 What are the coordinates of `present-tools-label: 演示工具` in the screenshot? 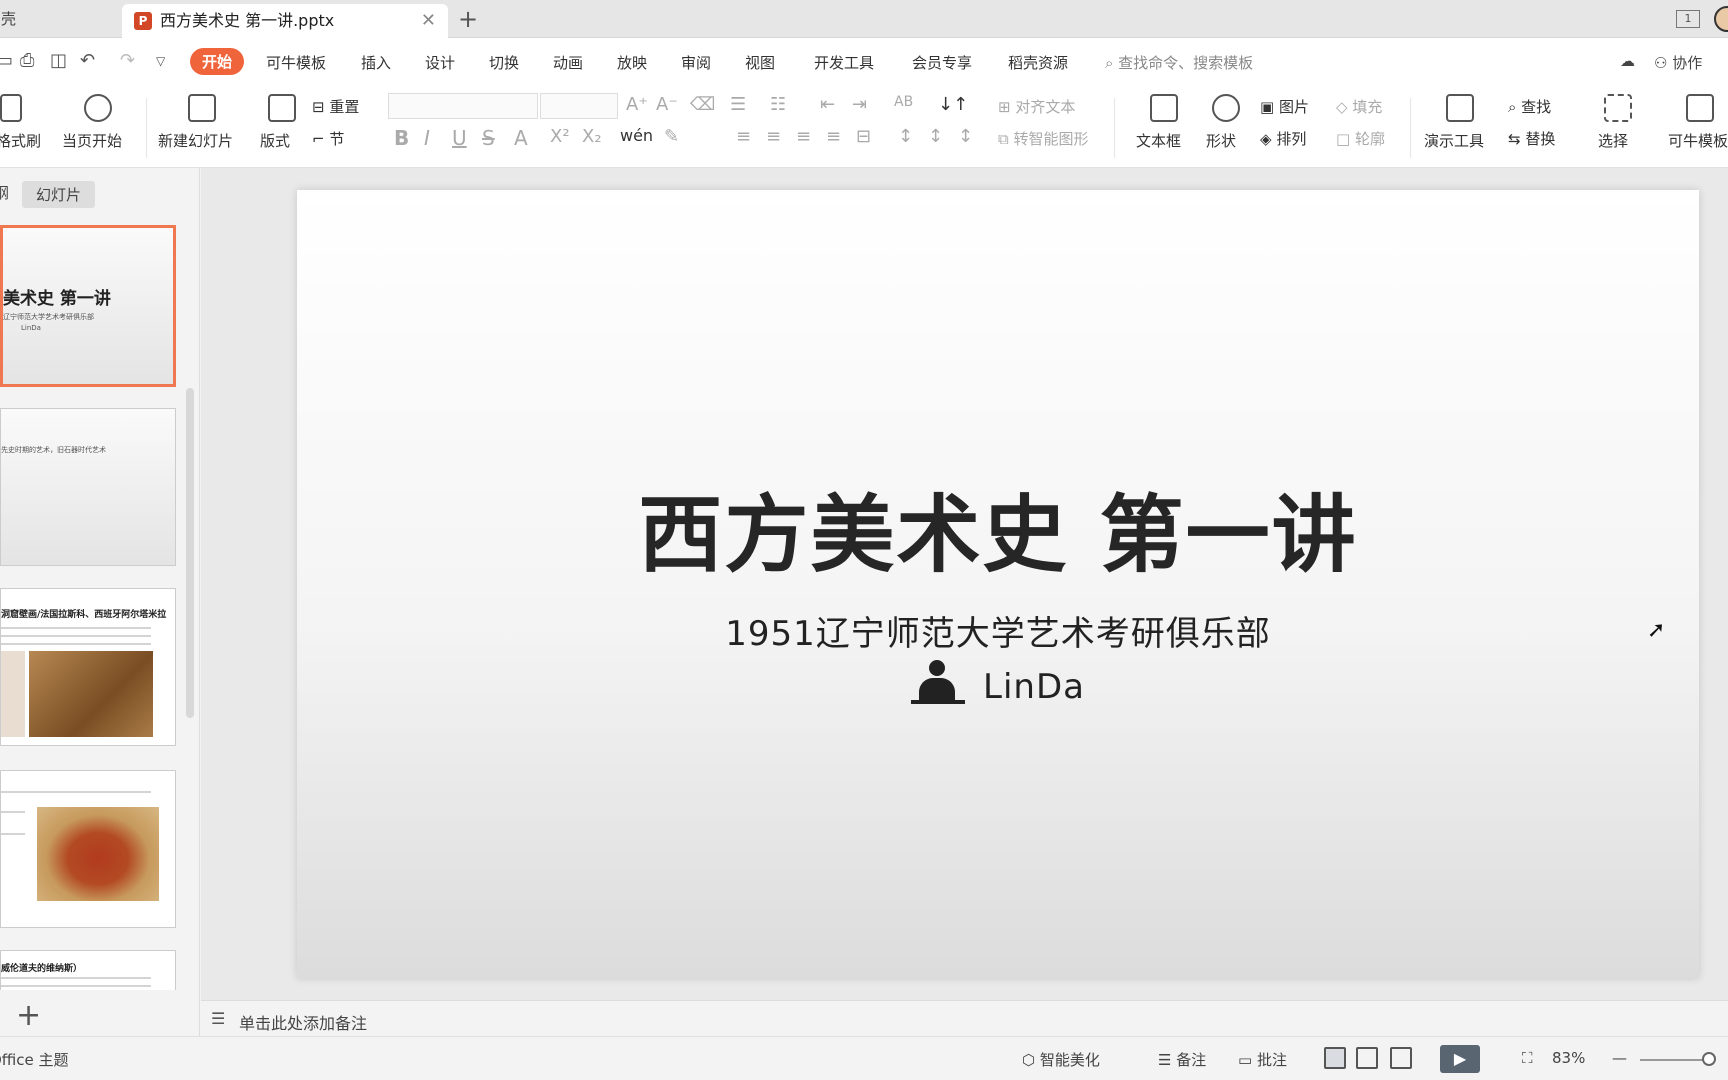 It's located at (1454, 140).